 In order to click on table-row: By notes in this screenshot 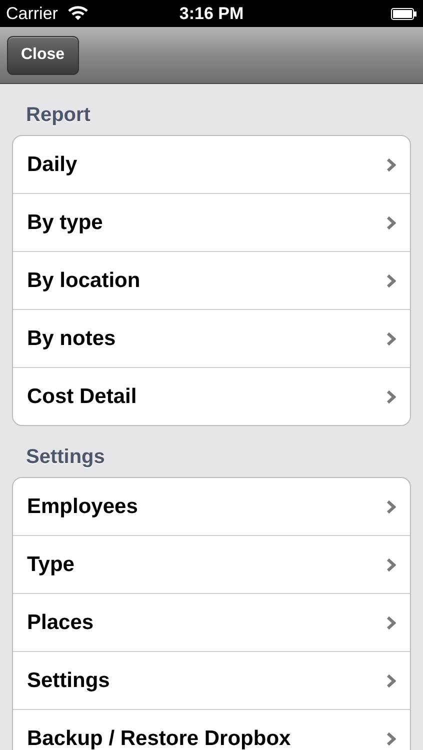, I will do `click(211, 338)`.